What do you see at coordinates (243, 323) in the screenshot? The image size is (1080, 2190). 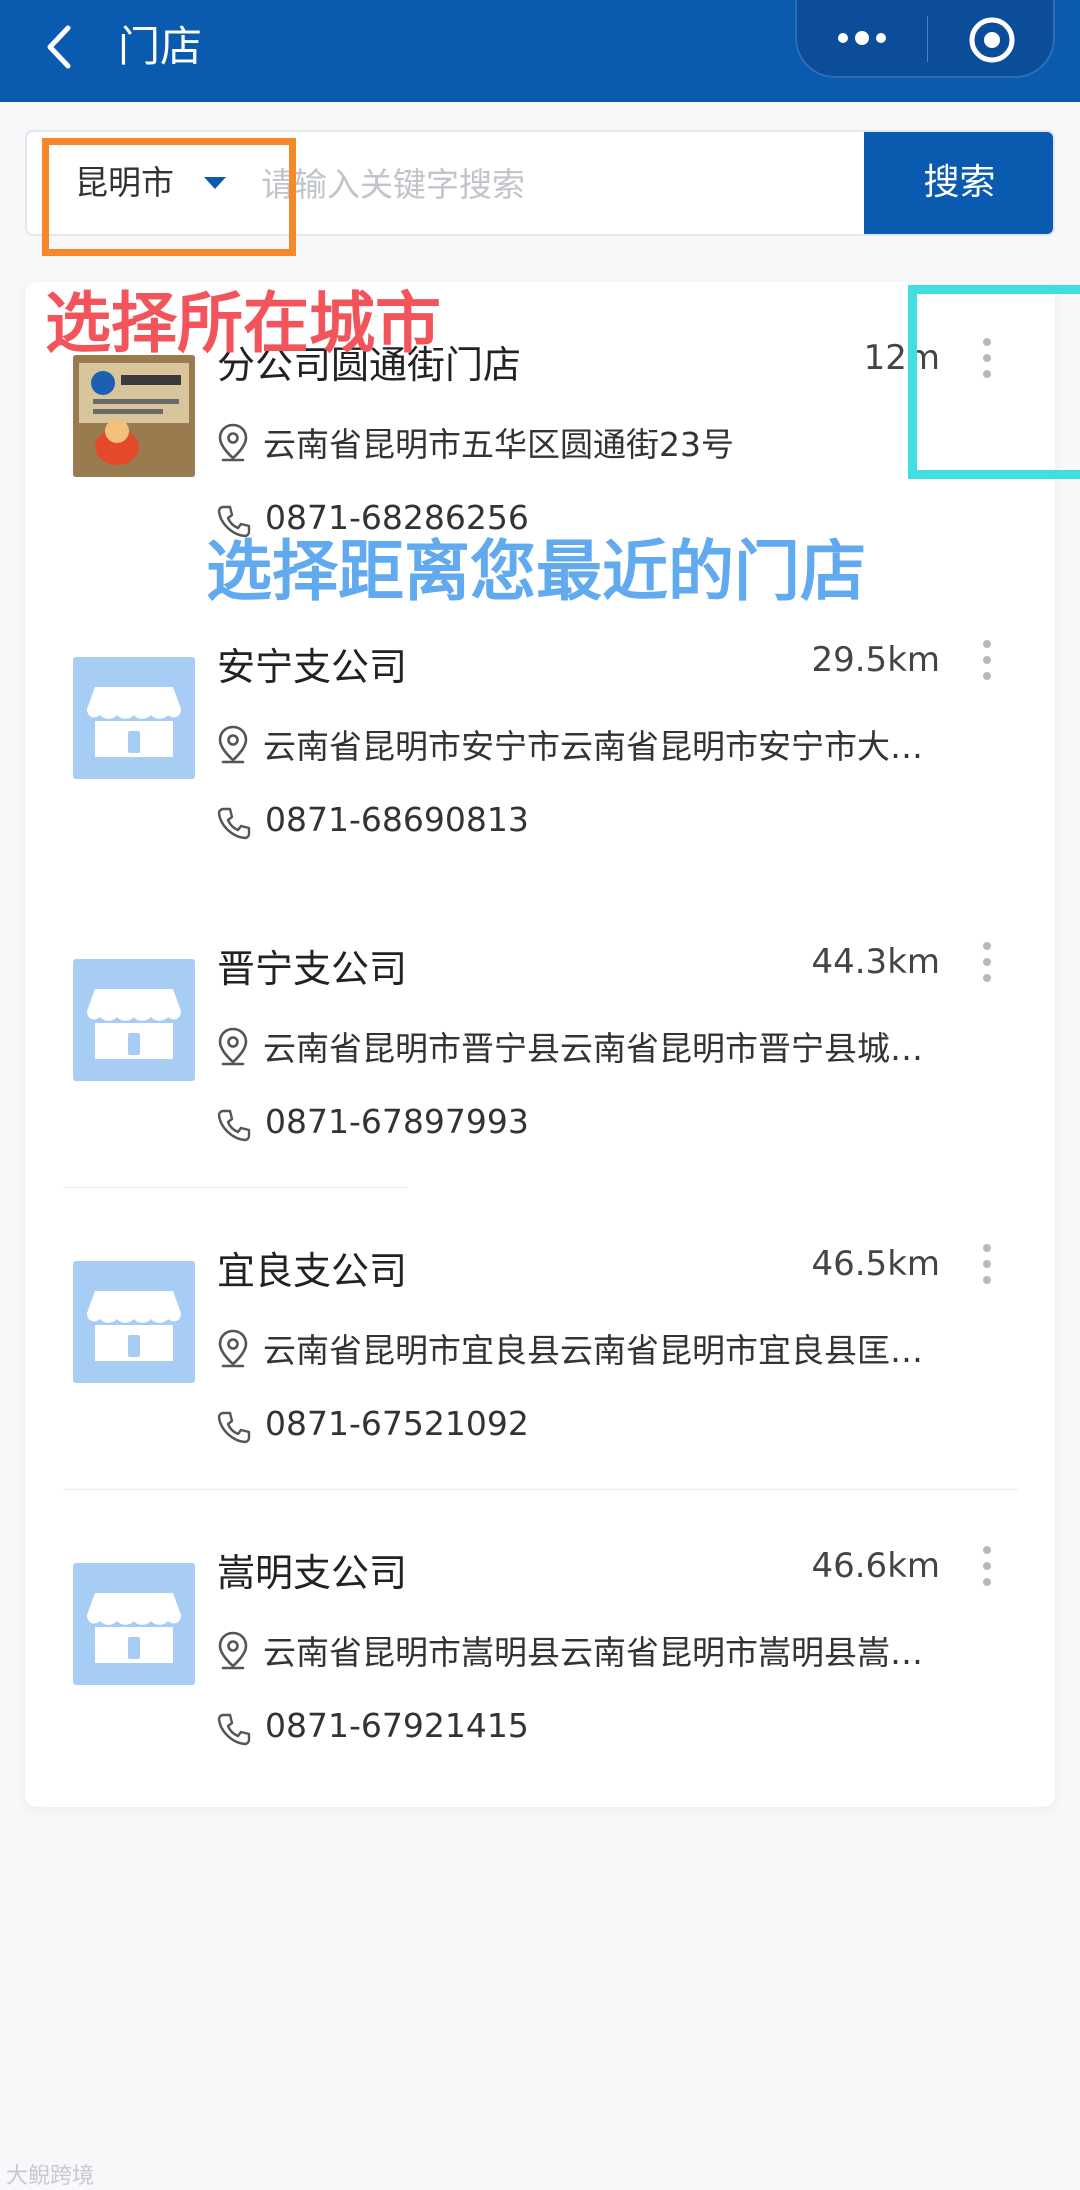 I see `annotation-select-city: 选择所在城市` at bounding box center [243, 323].